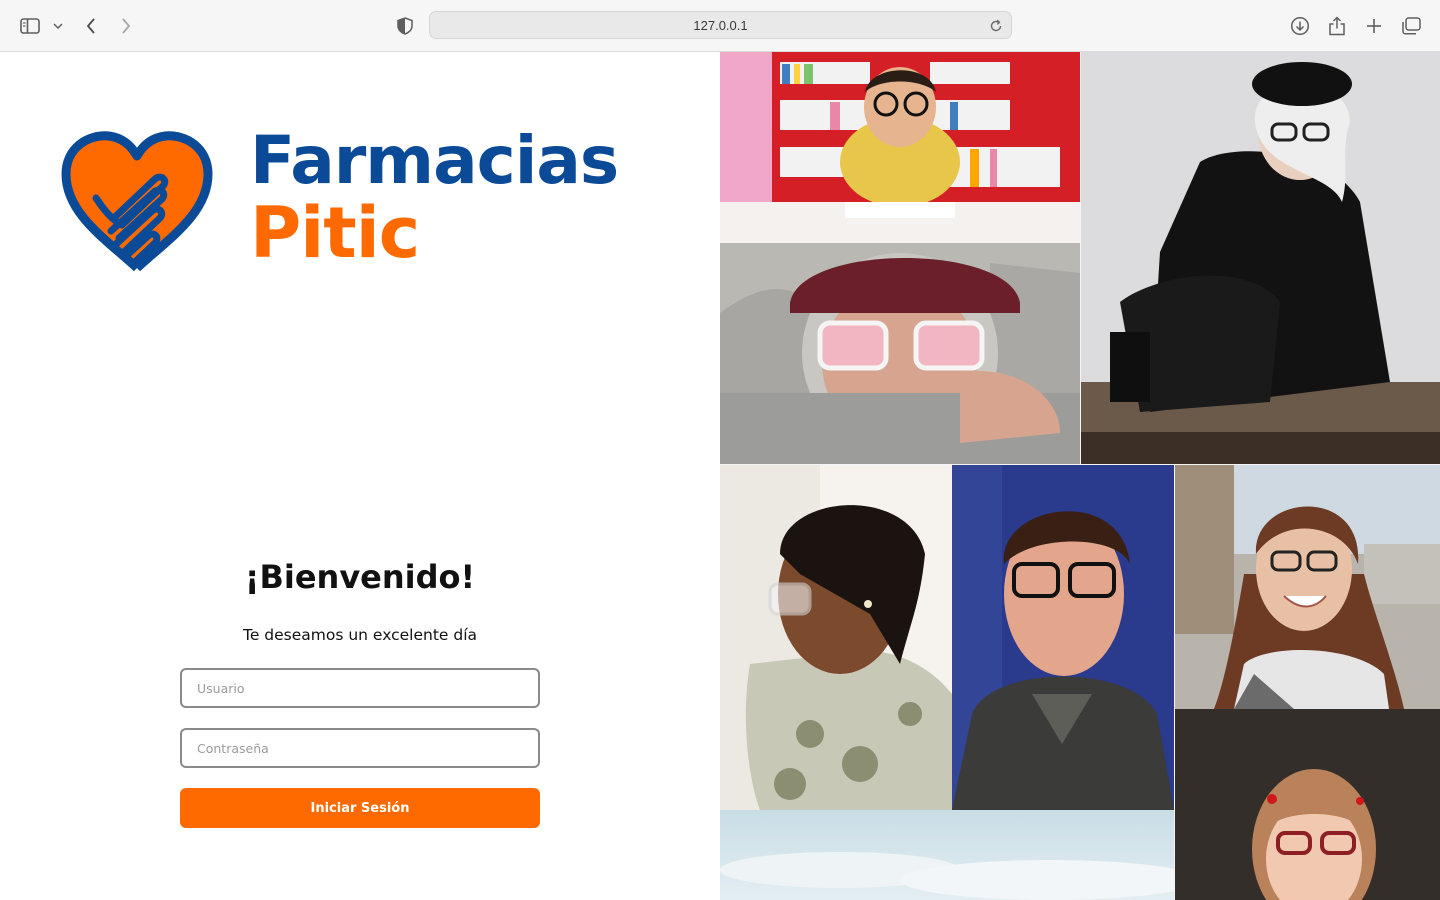 The width and height of the screenshot is (1440, 900). I want to click on username-input, so click(360, 688).